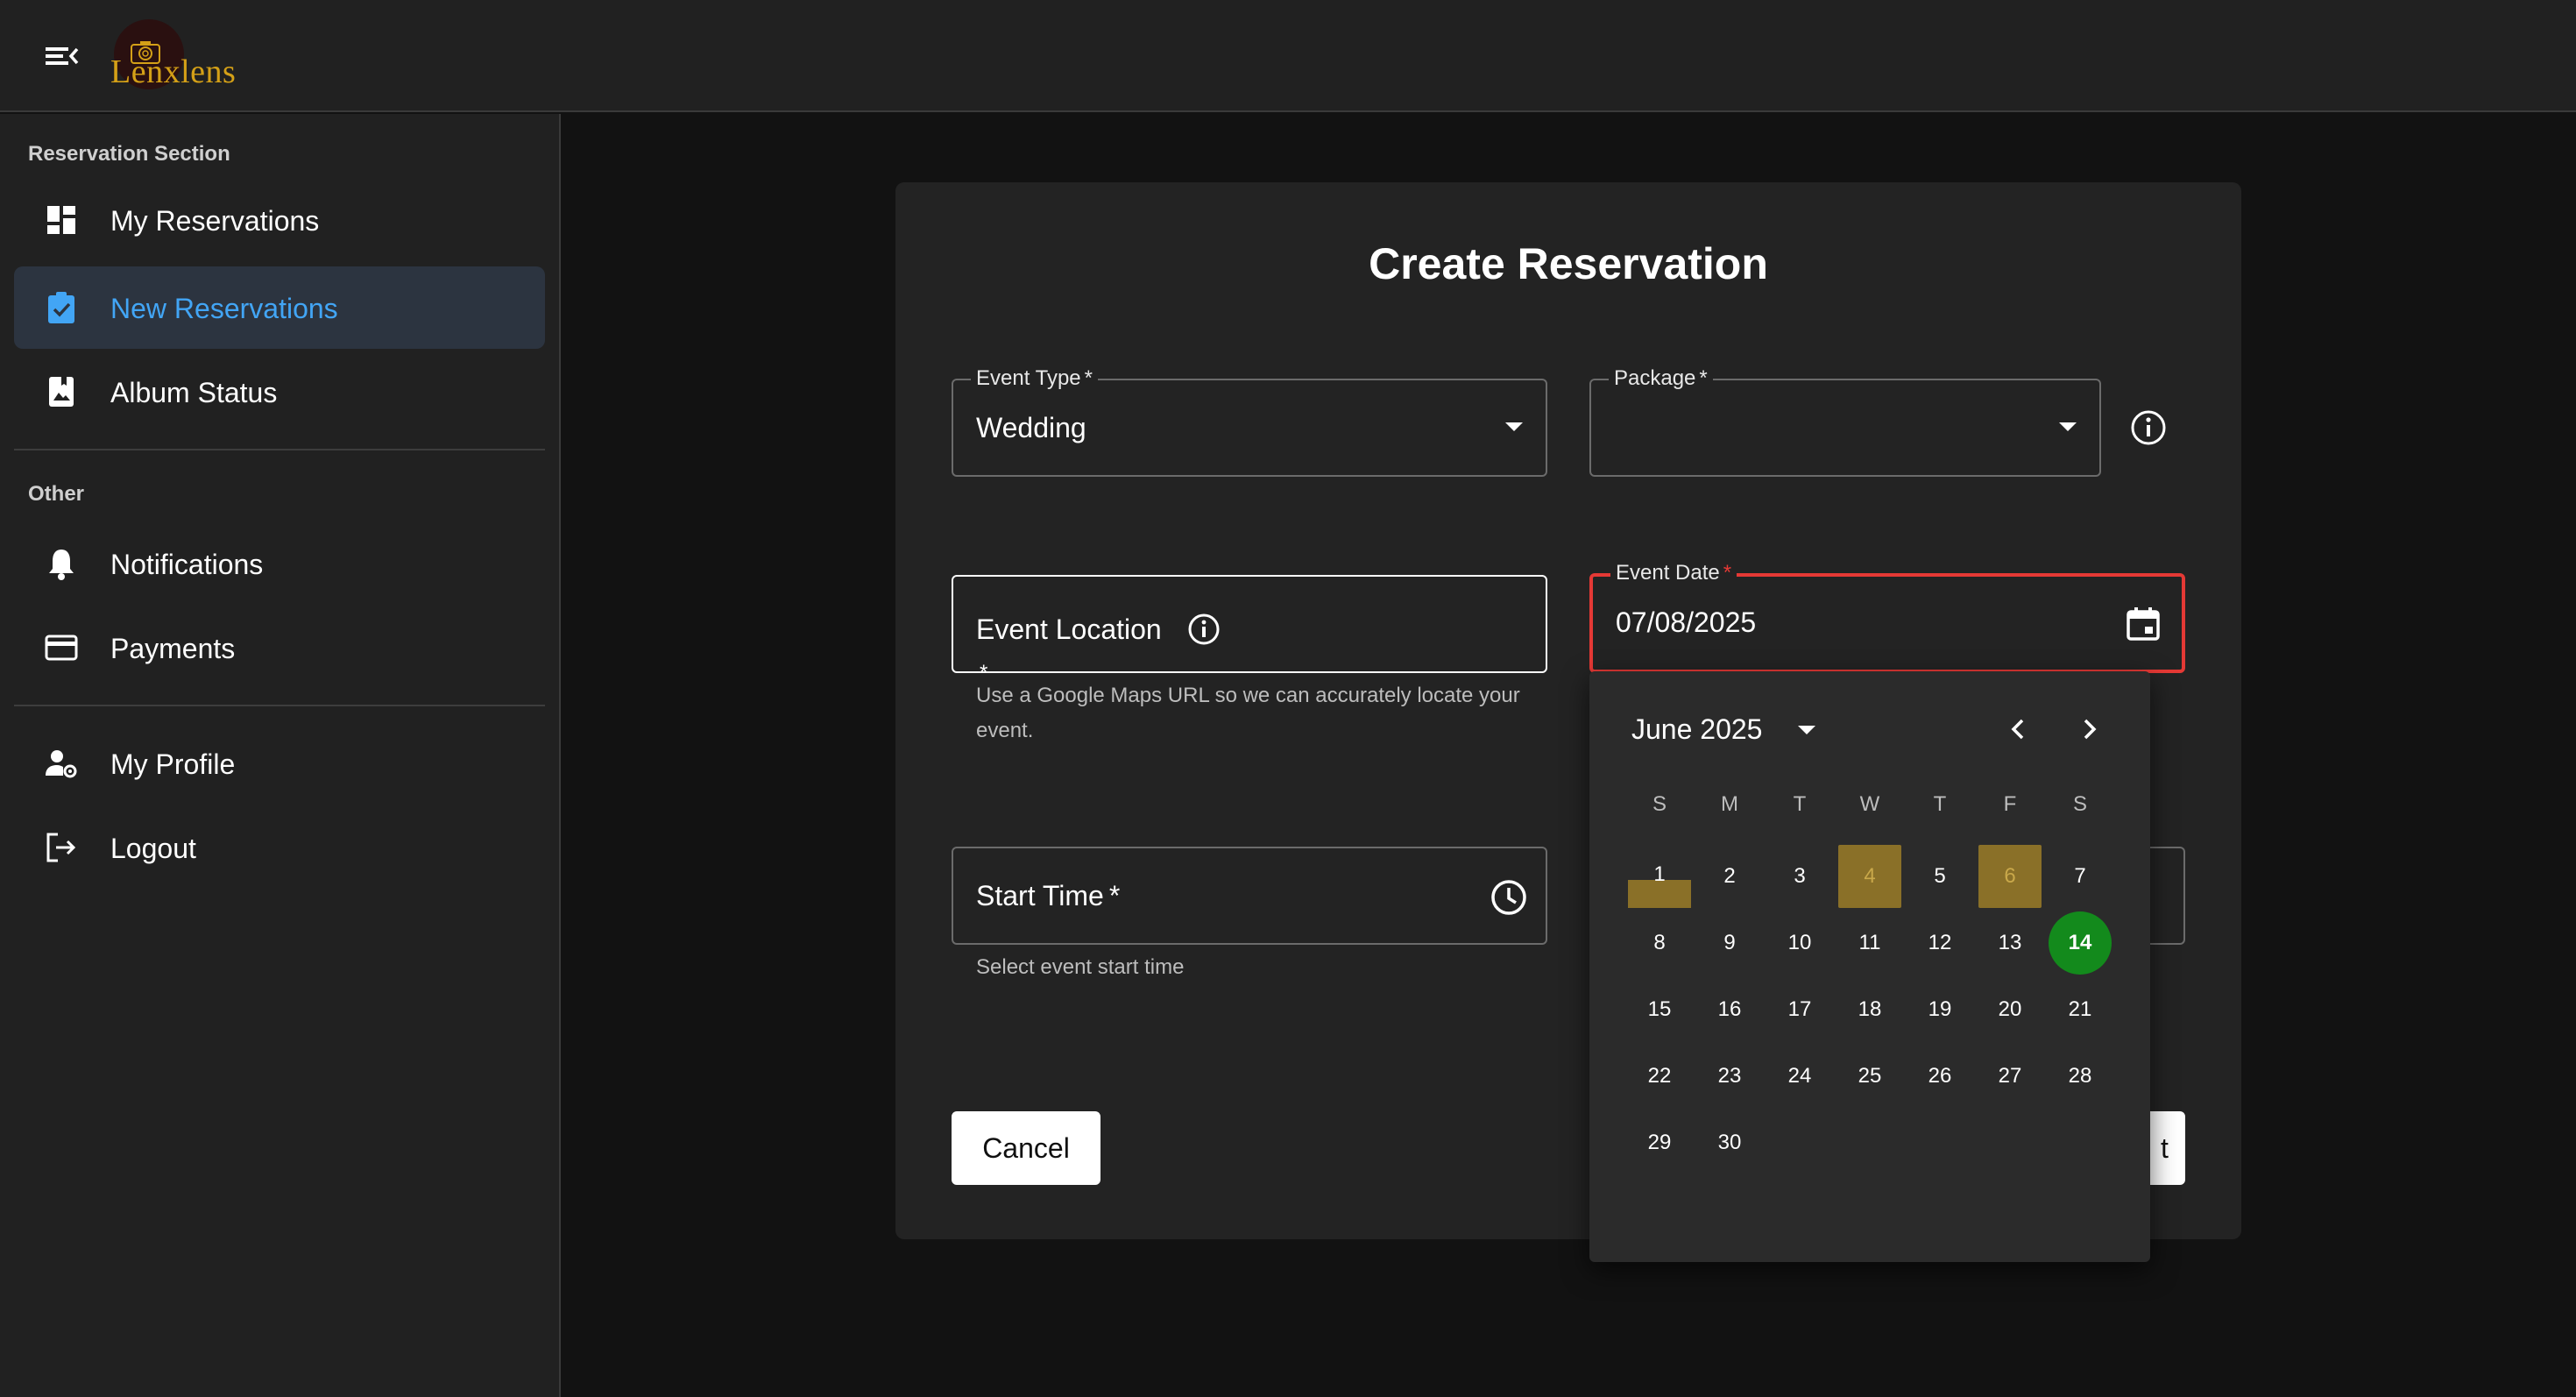  Describe the element at coordinates (1659, 1076) in the screenshot. I see `calendar-day: 22` at that location.